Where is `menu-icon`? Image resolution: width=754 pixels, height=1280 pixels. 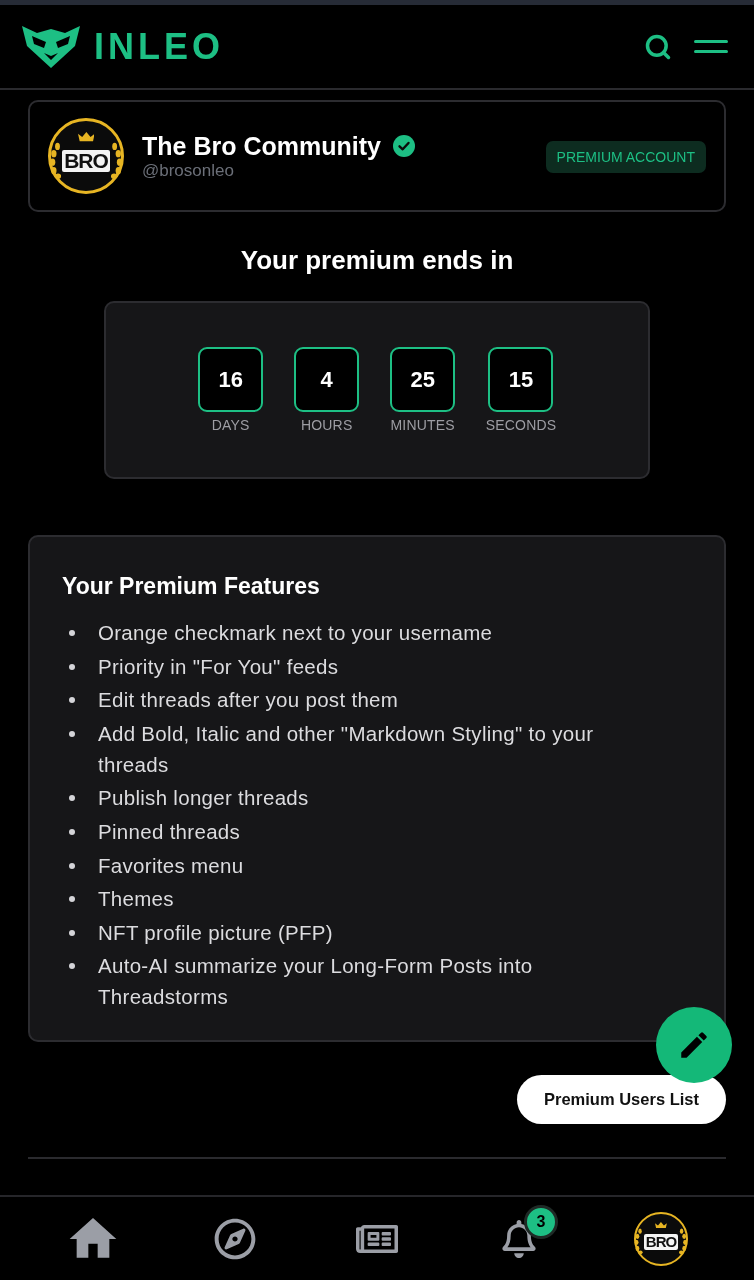
menu-icon is located at coordinates (711, 46).